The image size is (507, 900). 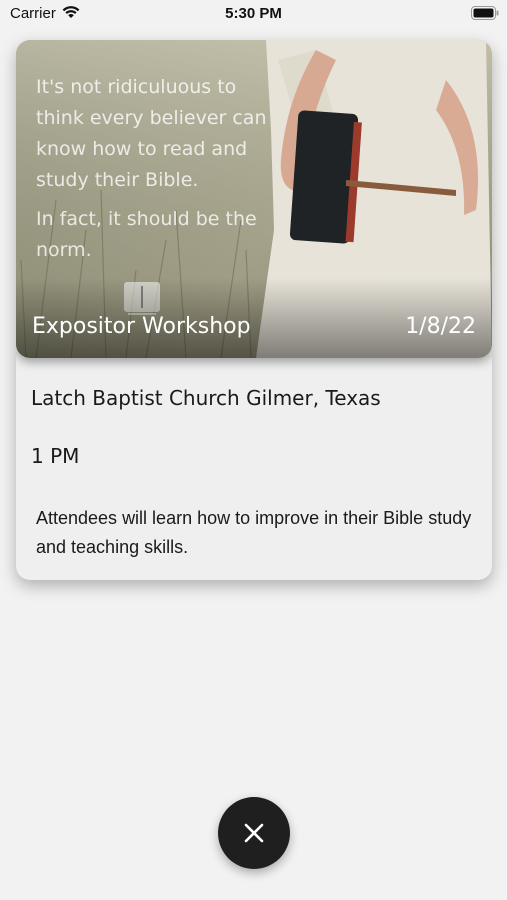 I want to click on clock: 5:30 PM, so click(x=253, y=13).